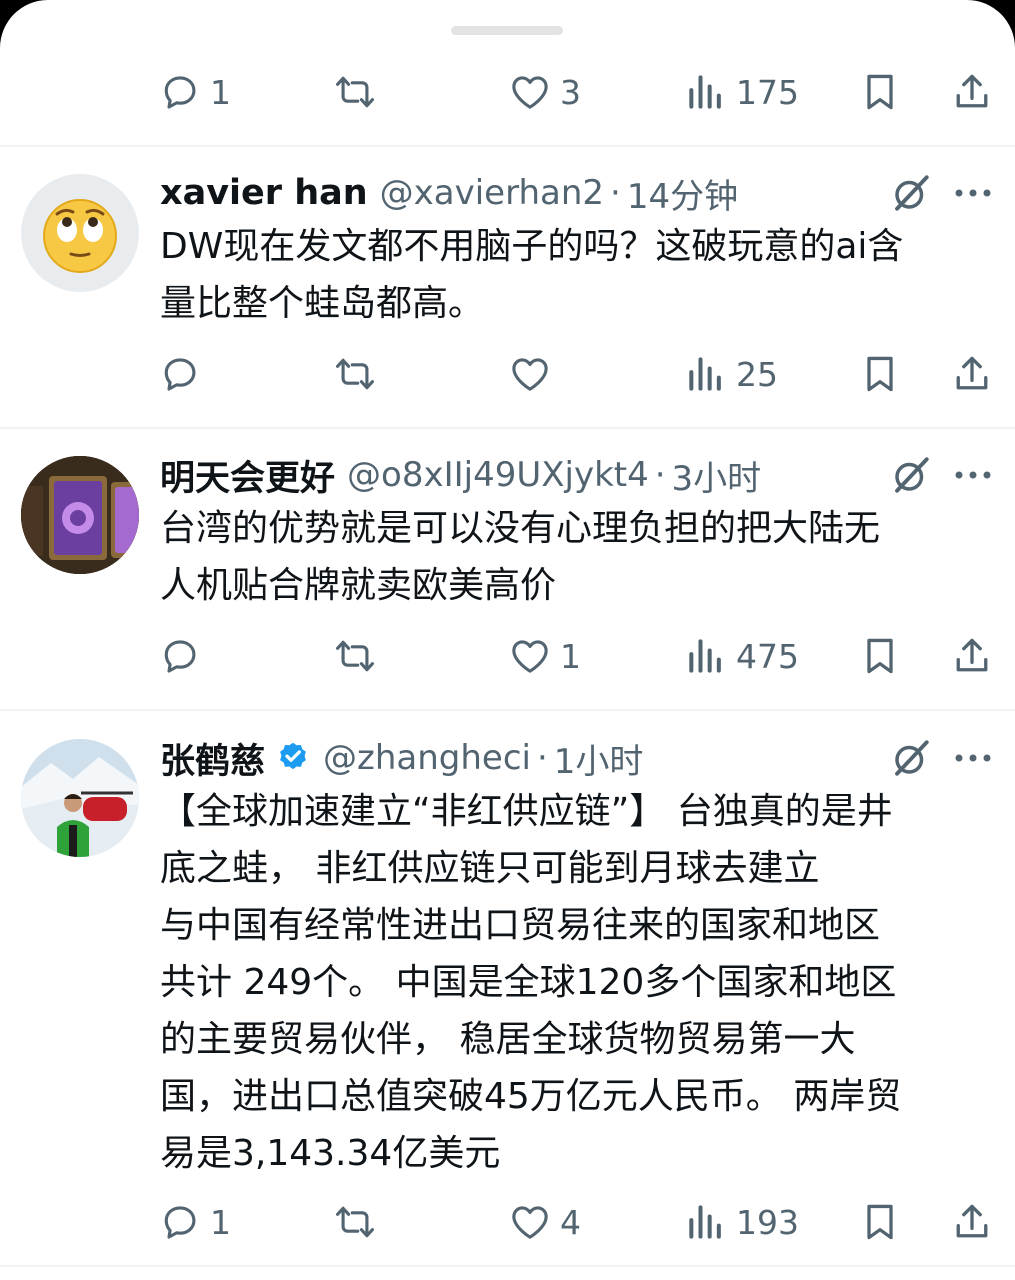  Describe the element at coordinates (507, 30) in the screenshot. I see `sheet-grabber` at that location.